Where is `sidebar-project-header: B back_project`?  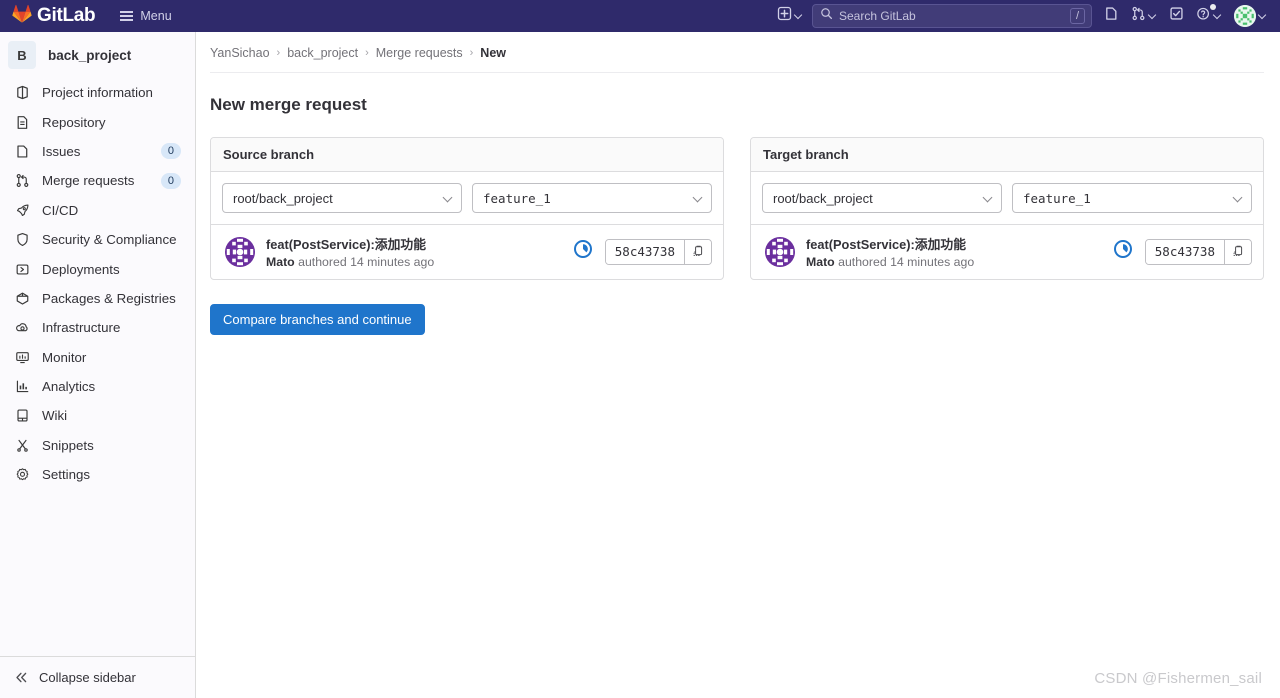 sidebar-project-header: B back_project is located at coordinates (97, 55).